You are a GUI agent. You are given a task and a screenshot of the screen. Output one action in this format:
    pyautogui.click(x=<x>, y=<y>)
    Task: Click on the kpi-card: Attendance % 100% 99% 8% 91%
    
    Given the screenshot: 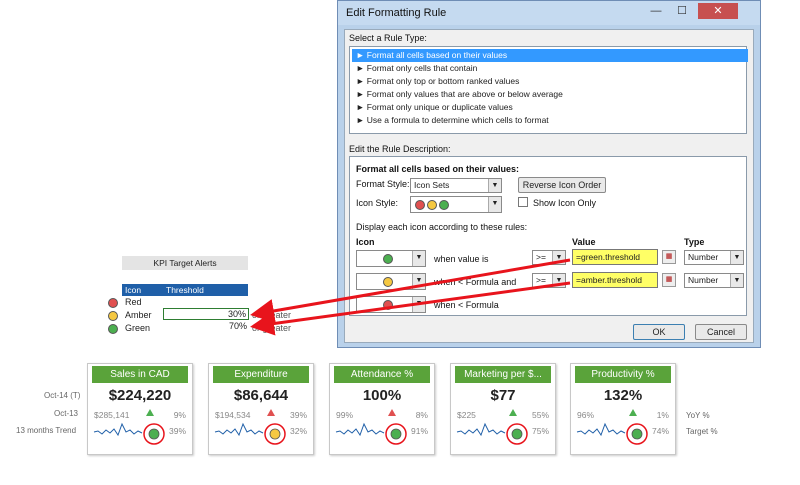 What is the action you would take?
    pyautogui.click(x=382, y=409)
    